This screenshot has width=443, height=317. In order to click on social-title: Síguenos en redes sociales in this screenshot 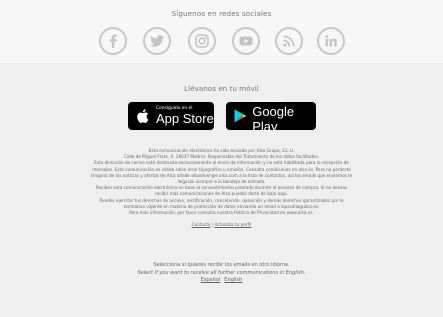, I will do `click(221, 13)`.